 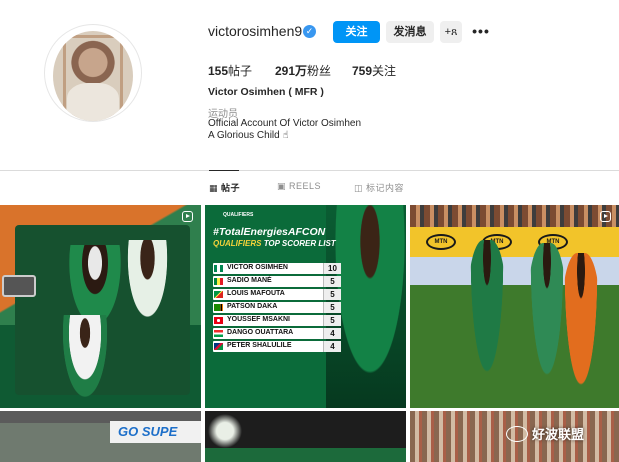 What do you see at coordinates (362, 71) in the screenshot?
I see `following-count: 759` at bounding box center [362, 71].